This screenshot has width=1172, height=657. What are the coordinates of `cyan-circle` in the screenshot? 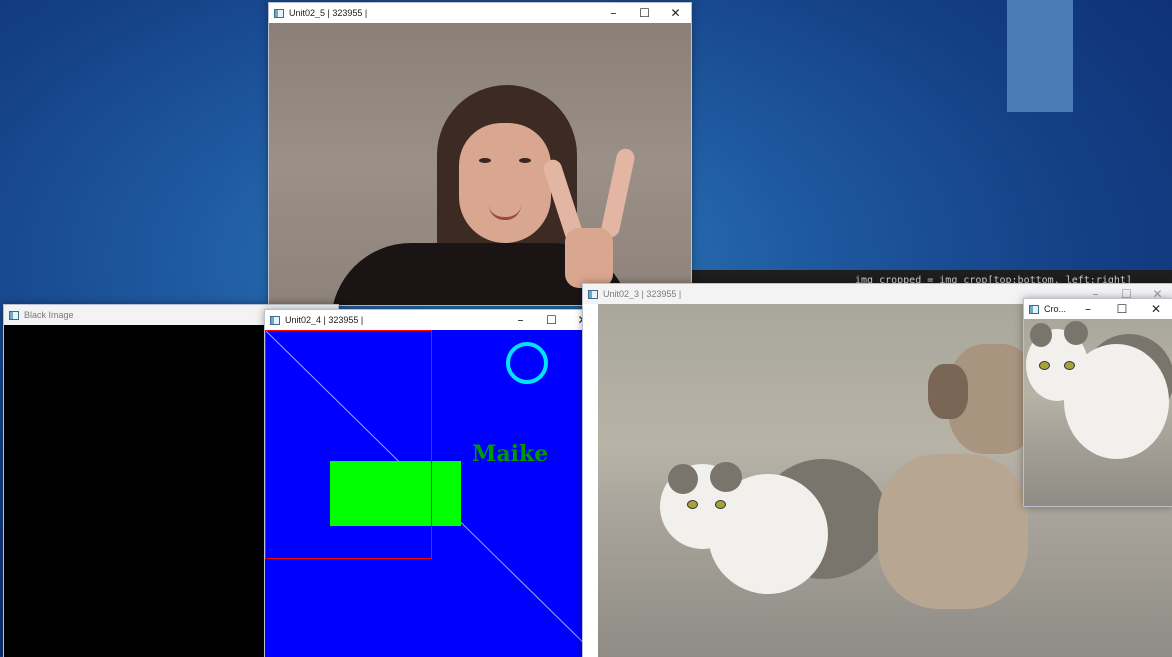 It's located at (527, 363).